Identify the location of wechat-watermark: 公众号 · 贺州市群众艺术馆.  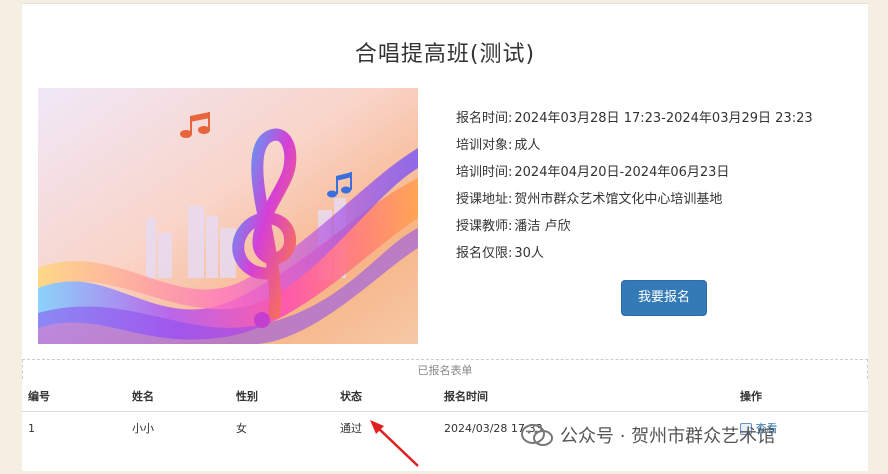
(647, 435).